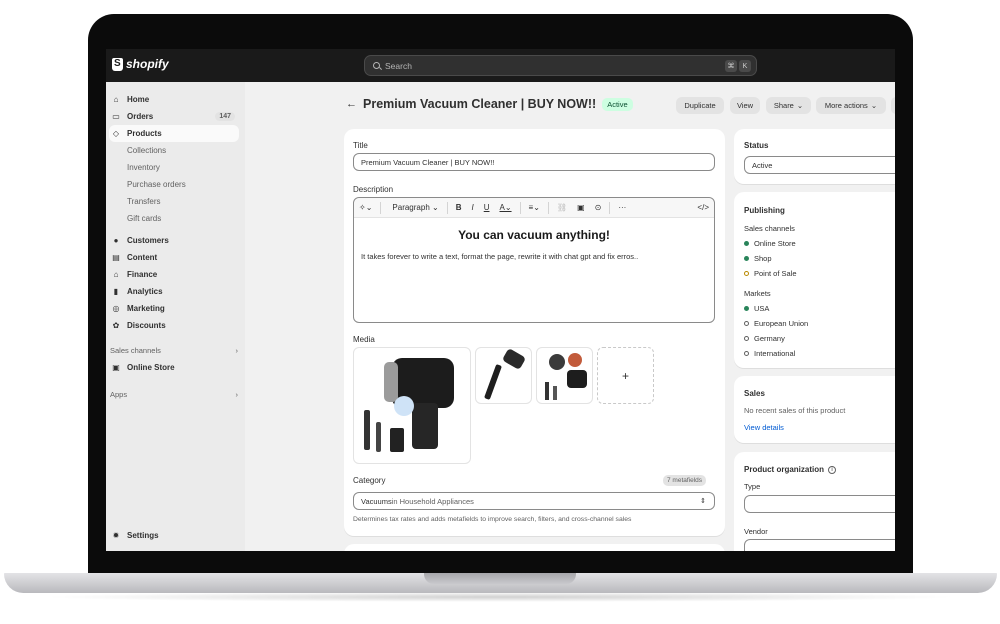  What do you see at coordinates (145, 291) in the screenshot?
I see `sidebar-item-label: Analytics` at bounding box center [145, 291].